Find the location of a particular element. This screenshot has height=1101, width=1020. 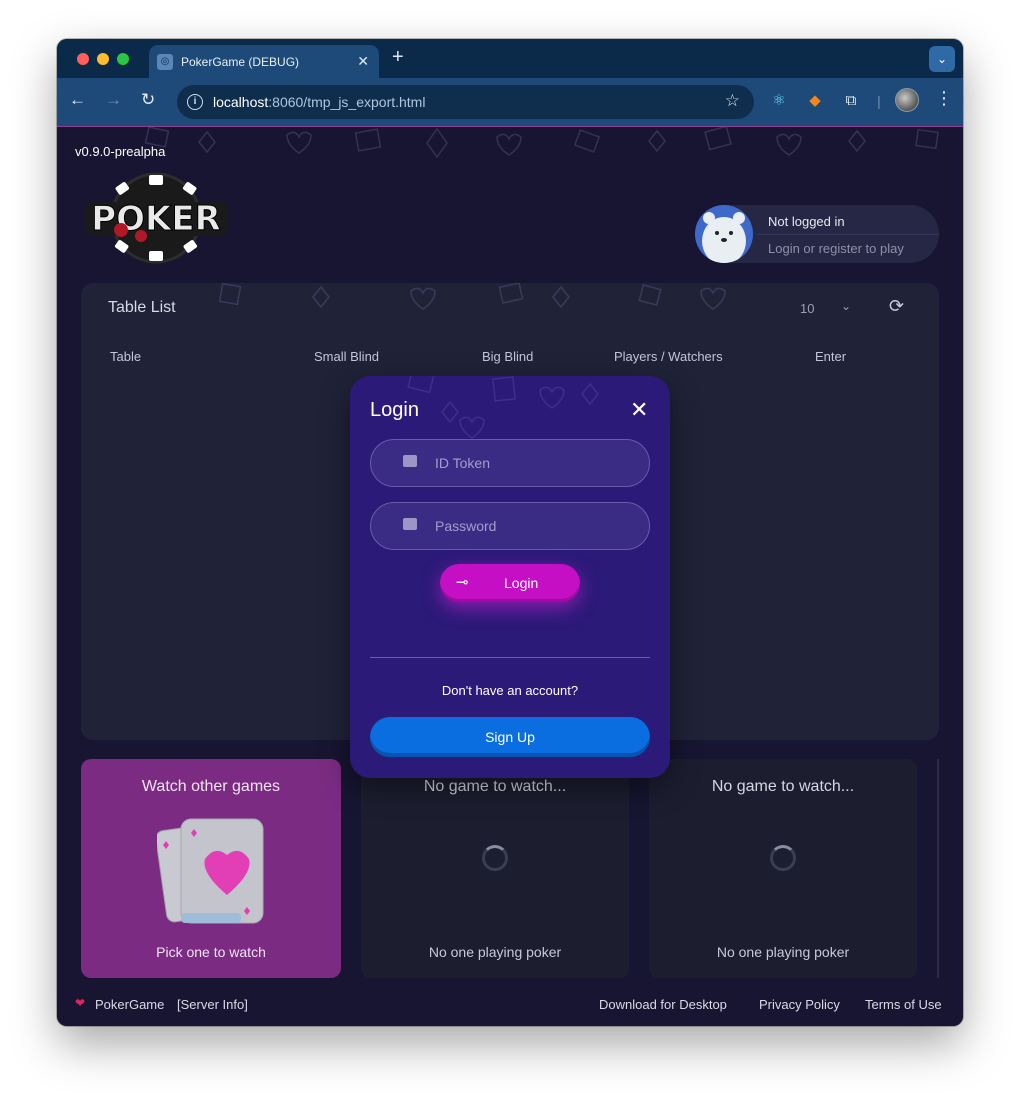

password-field is located at coordinates (510, 526).